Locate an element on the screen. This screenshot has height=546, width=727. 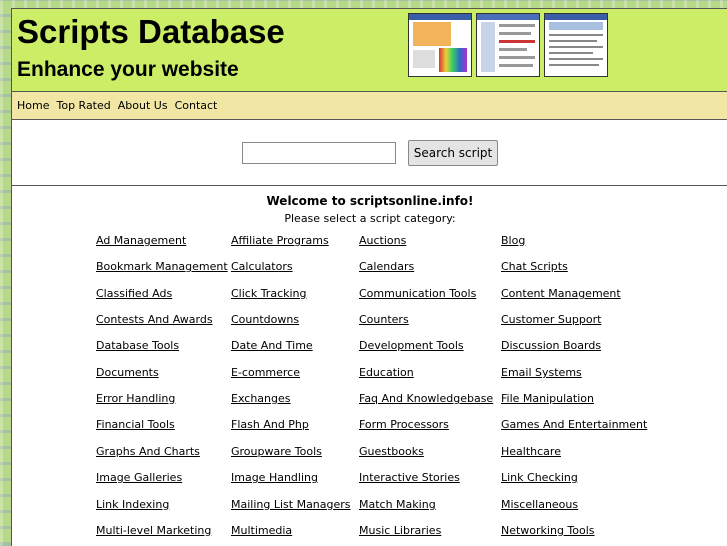
site-header: Scripts Database Enhance your website is located at coordinates (369, 50).